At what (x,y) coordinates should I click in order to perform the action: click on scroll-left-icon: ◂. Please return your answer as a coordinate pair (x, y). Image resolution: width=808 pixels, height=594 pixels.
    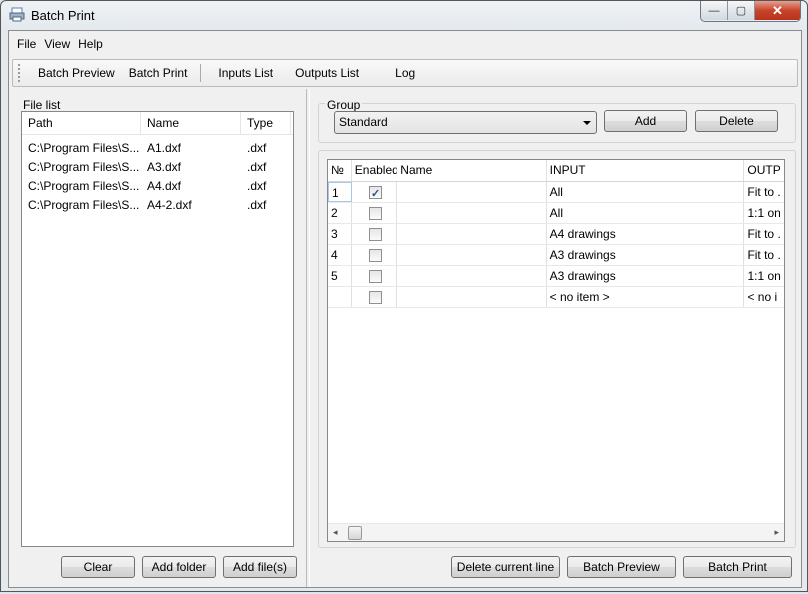
    Looking at the image, I should click on (335, 532).